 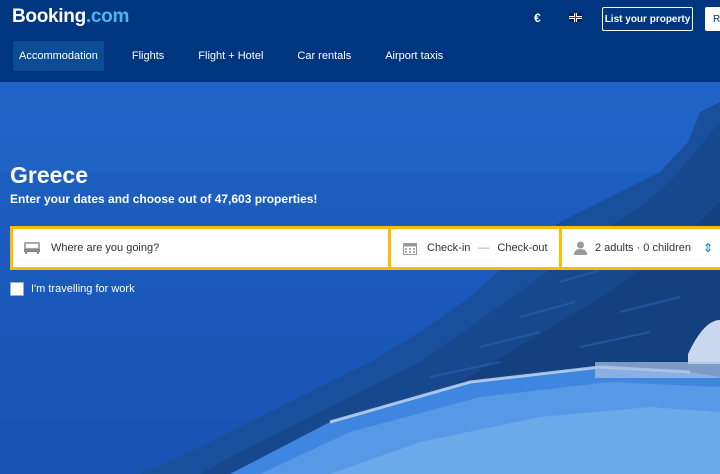 I want to click on work-travel-checkbox, so click(x=17, y=289).